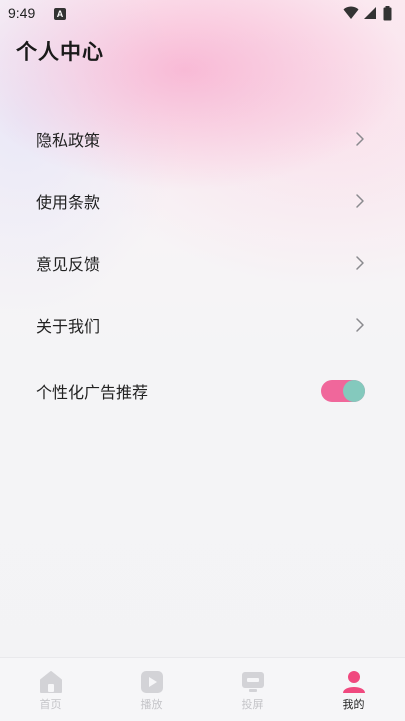 The height and width of the screenshot is (721, 405). What do you see at coordinates (151, 682) in the screenshot?
I see `play-icon` at bounding box center [151, 682].